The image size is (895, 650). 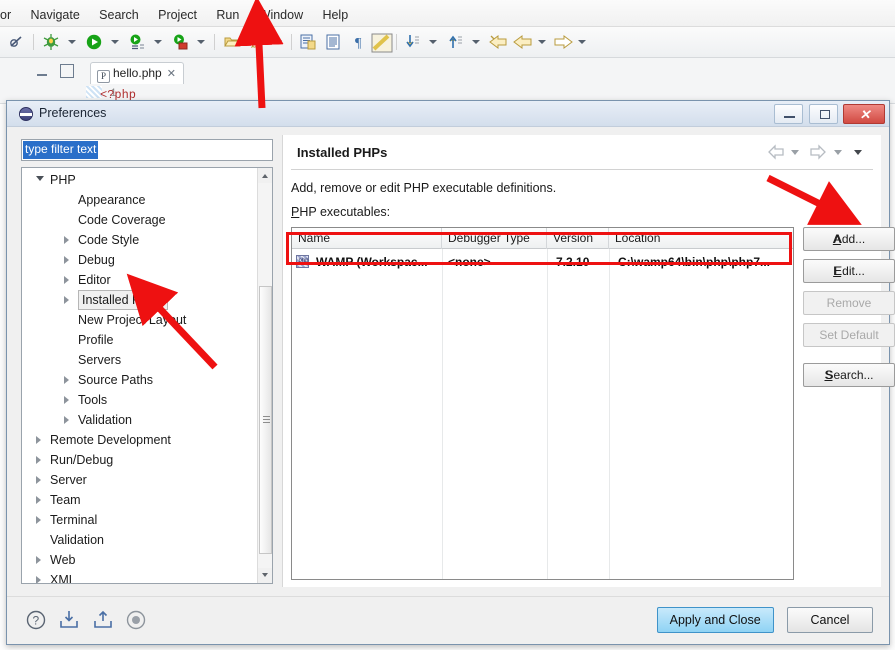 What do you see at coordinates (17, 43) in the screenshot?
I see `toggle-breakpoint-icon` at bounding box center [17, 43].